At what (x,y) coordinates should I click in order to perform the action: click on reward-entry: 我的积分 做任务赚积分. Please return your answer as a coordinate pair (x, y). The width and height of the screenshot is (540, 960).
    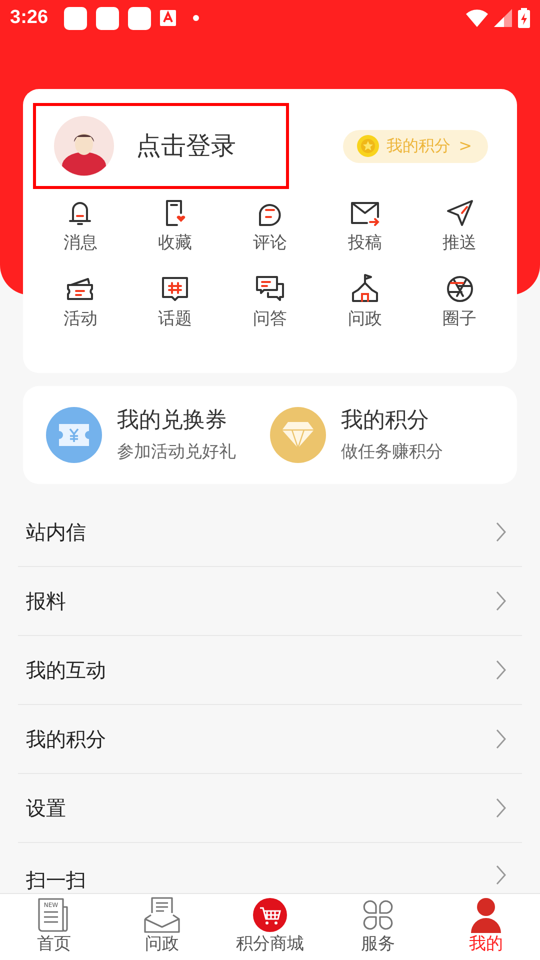
    Looking at the image, I should click on (382, 435).